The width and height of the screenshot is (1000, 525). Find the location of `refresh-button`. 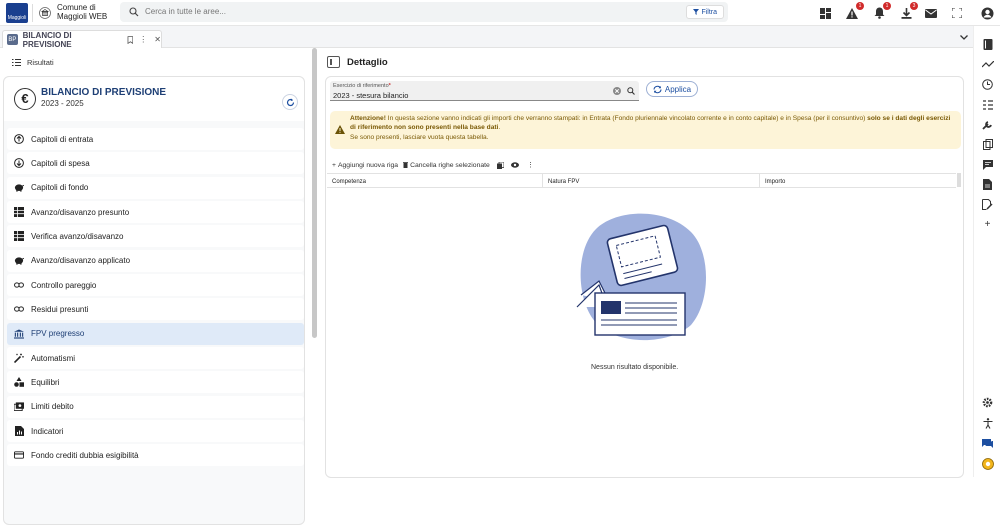

refresh-button is located at coordinates (290, 102).